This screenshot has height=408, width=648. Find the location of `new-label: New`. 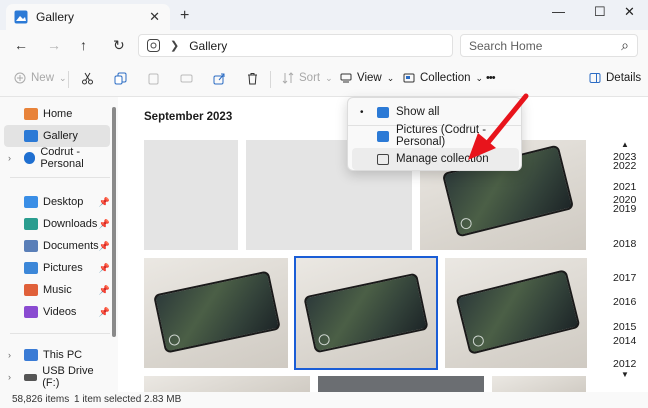

new-label: New is located at coordinates (43, 78).